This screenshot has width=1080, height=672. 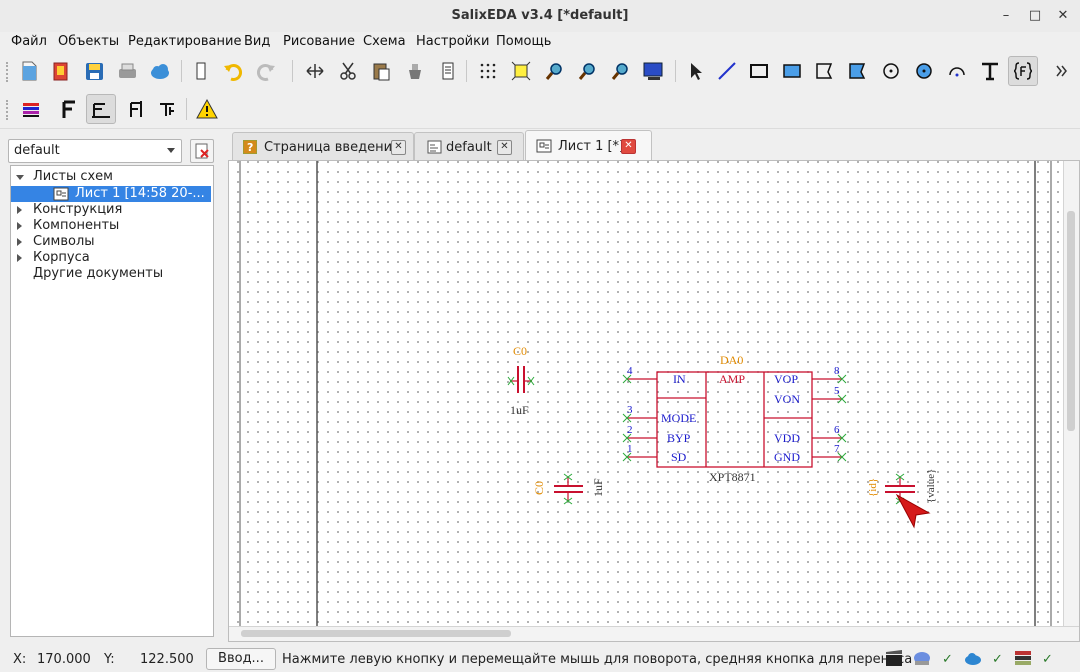 What do you see at coordinates (792, 71) in the screenshot?
I see `filled-rectangle-icon` at bounding box center [792, 71].